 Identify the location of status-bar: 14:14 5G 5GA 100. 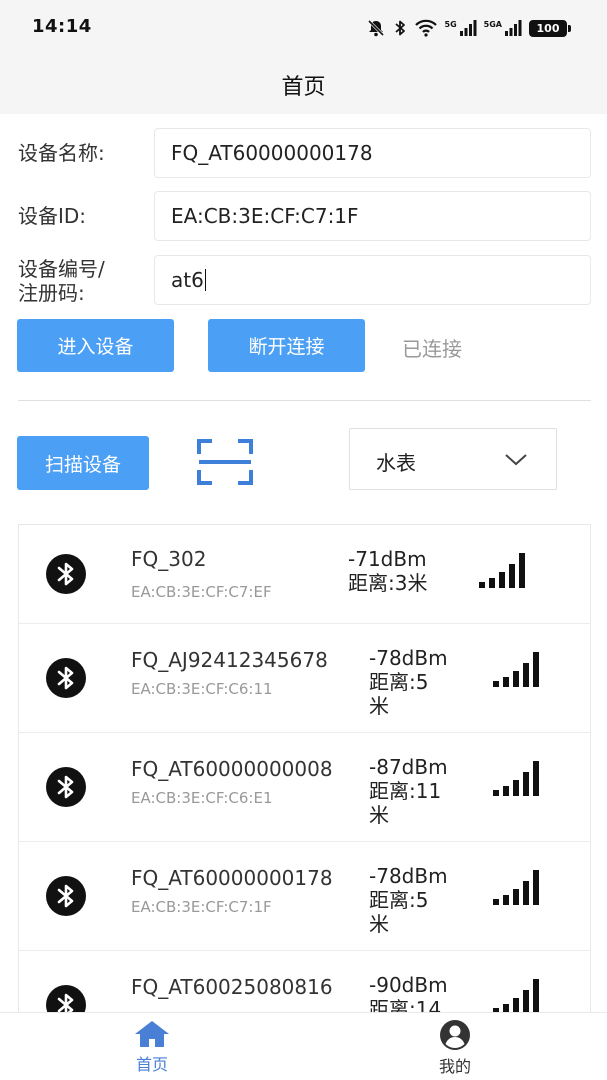
(303, 28).